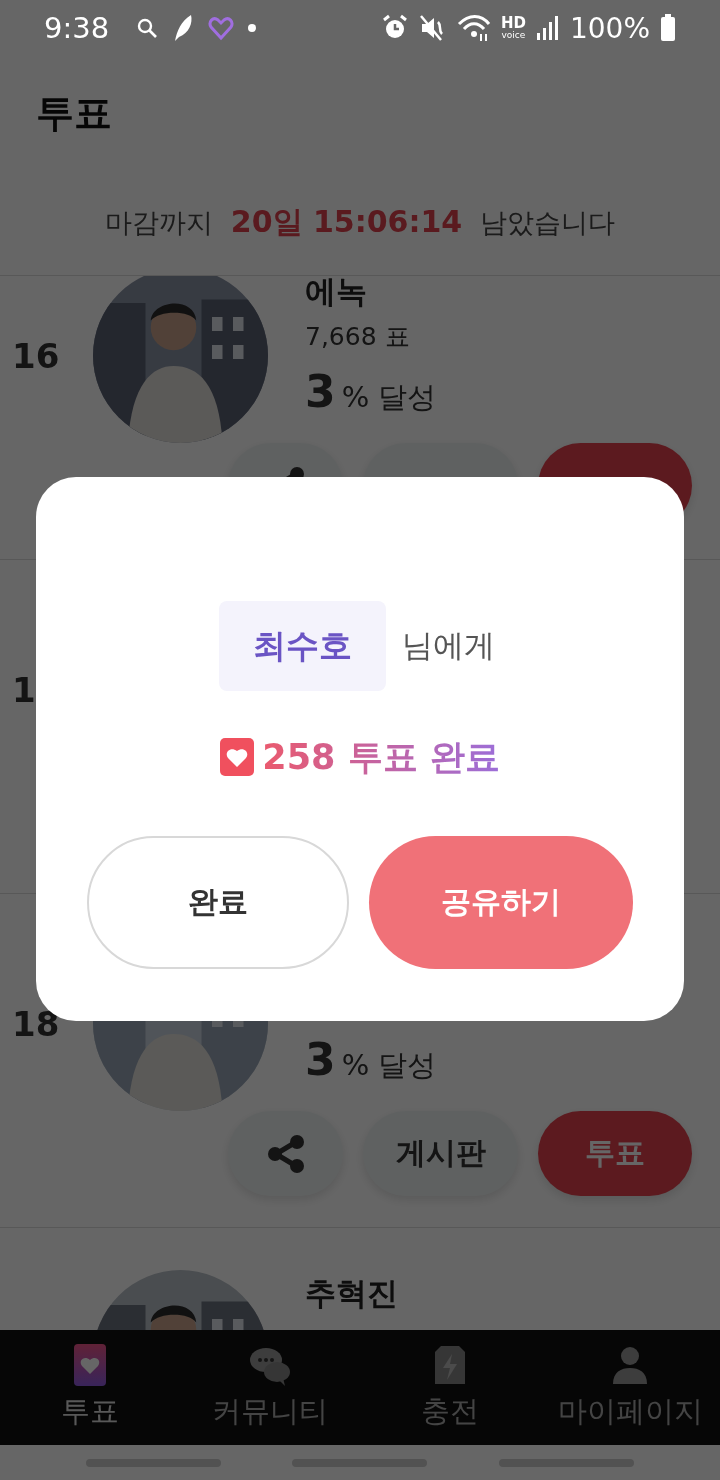 The height and width of the screenshot is (1480, 720). Describe the element at coordinates (221, 28) in the screenshot. I see `heart-icon` at that location.